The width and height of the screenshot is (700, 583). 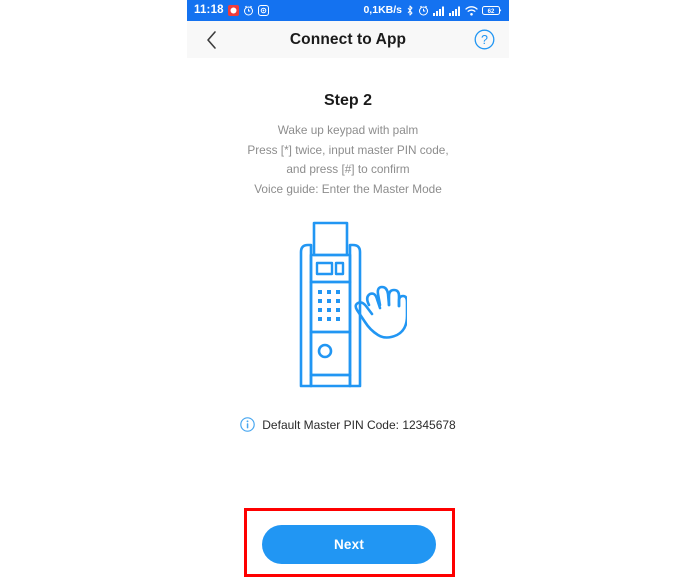 What do you see at coordinates (348, 169) in the screenshot?
I see `instruction-line: and press [#] to confirm` at bounding box center [348, 169].